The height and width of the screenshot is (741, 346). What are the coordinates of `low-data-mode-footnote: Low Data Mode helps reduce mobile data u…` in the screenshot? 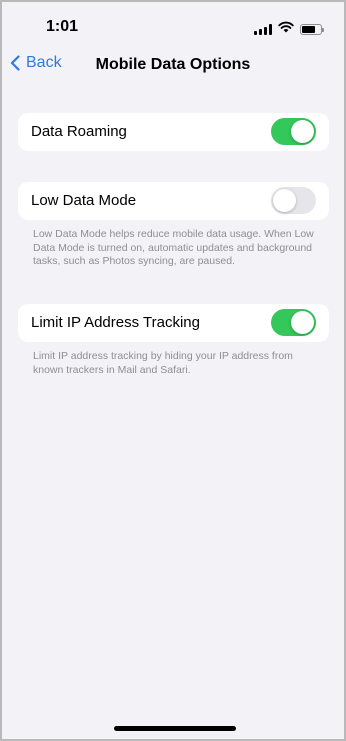 It's located at (173, 247).